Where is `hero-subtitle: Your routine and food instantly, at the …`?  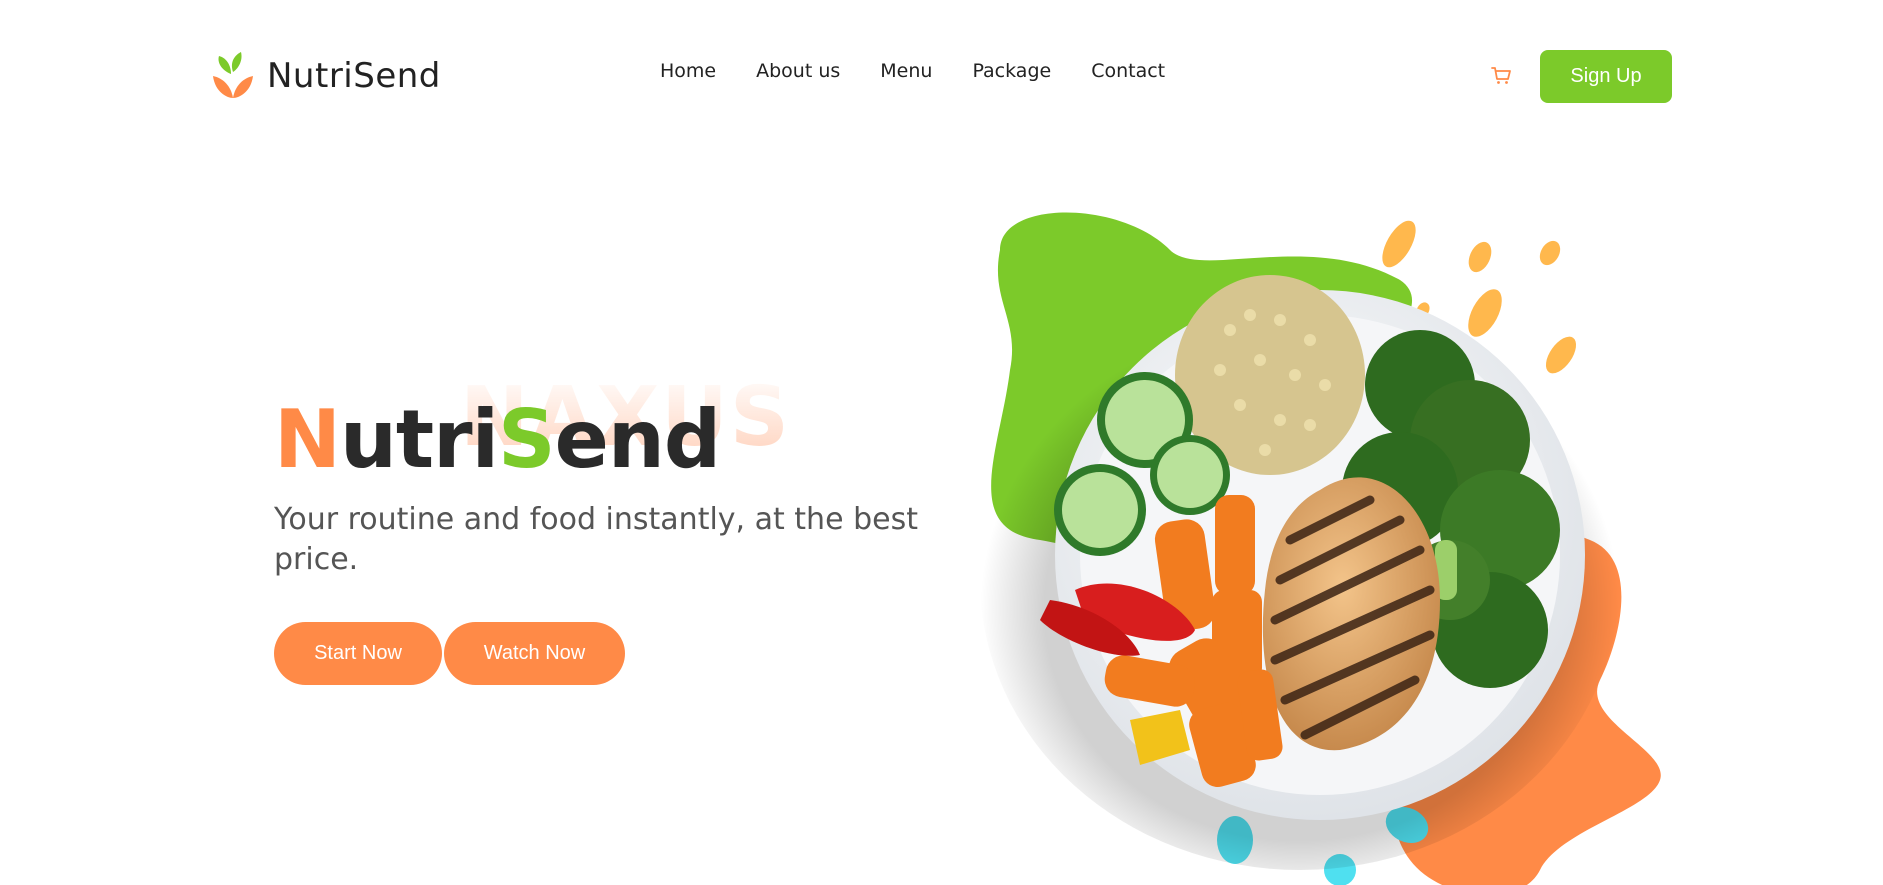
hero-subtitle: Your routine and food instantly, at the … is located at coordinates (596, 539).